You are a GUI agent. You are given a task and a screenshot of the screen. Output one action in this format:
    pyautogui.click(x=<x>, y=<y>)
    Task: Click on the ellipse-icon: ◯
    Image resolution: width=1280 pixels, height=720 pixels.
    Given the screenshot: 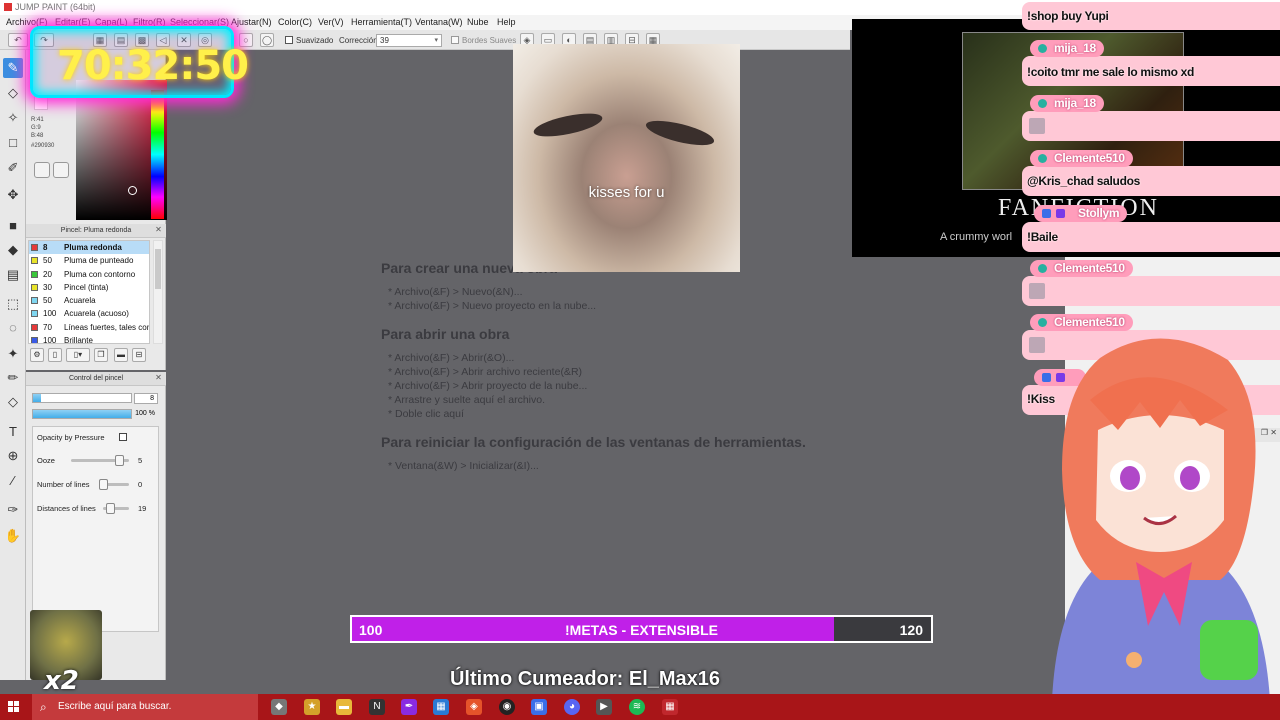 What is the action you would take?
    pyautogui.click(x=267, y=40)
    